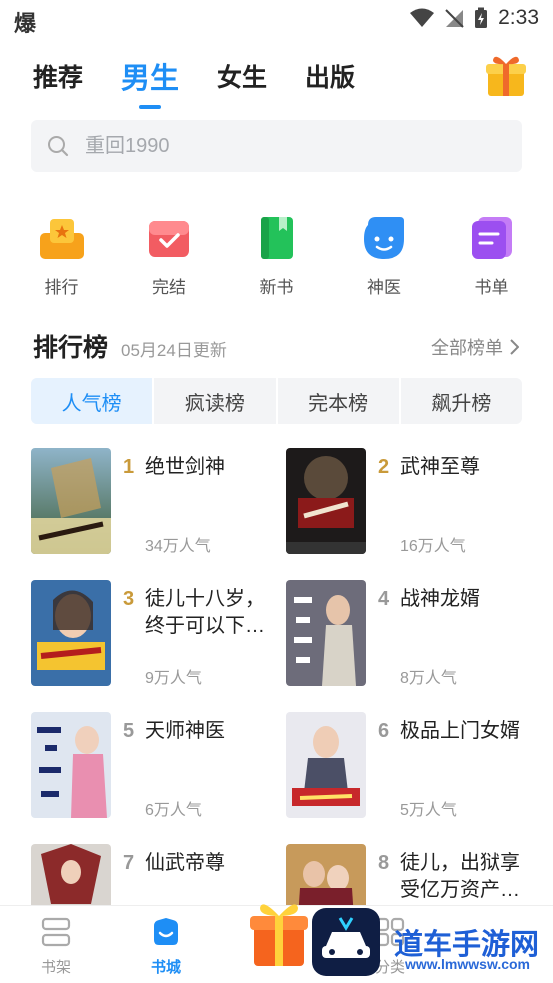  What do you see at coordinates (422, 17) in the screenshot?
I see `wifi-icon` at bounding box center [422, 17].